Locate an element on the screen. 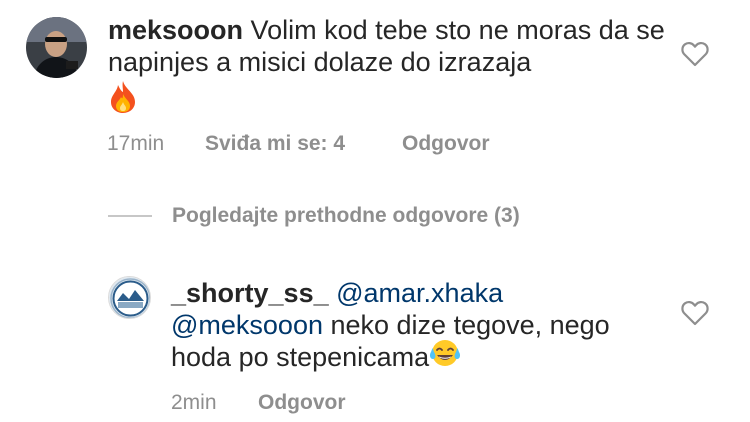  comment-likes-button: Sviđa mi se: 4 is located at coordinates (275, 144).